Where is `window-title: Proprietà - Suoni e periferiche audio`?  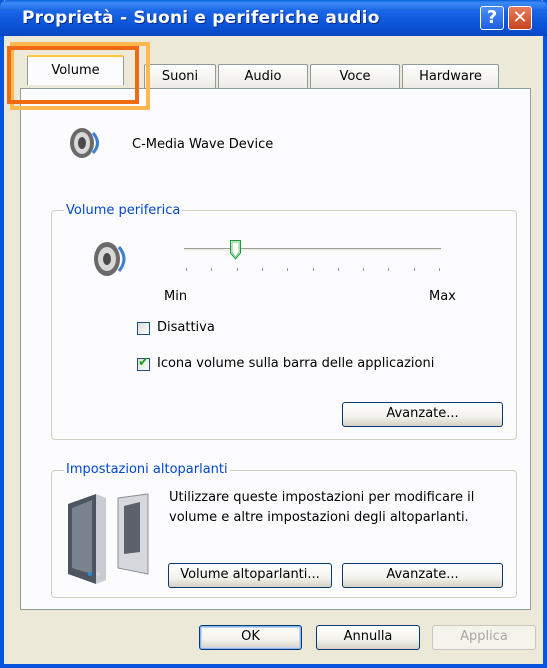
window-title: Proprietà - Suoni e periferiche audio is located at coordinates (201, 18).